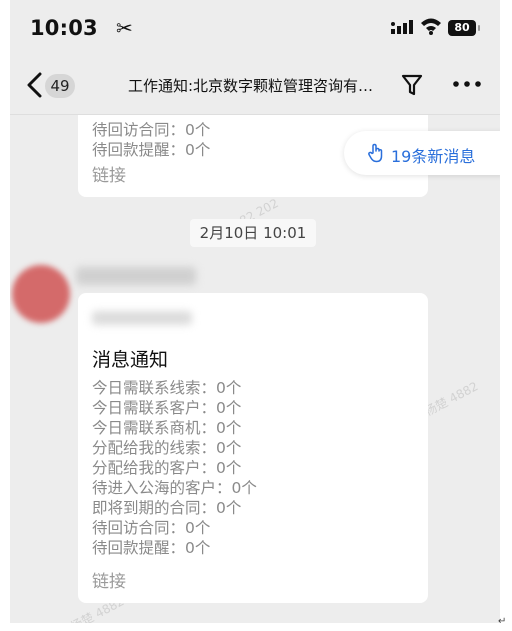  What do you see at coordinates (253, 233) in the screenshot?
I see `timestamp-divider: 2月10日 10:01` at bounding box center [253, 233].